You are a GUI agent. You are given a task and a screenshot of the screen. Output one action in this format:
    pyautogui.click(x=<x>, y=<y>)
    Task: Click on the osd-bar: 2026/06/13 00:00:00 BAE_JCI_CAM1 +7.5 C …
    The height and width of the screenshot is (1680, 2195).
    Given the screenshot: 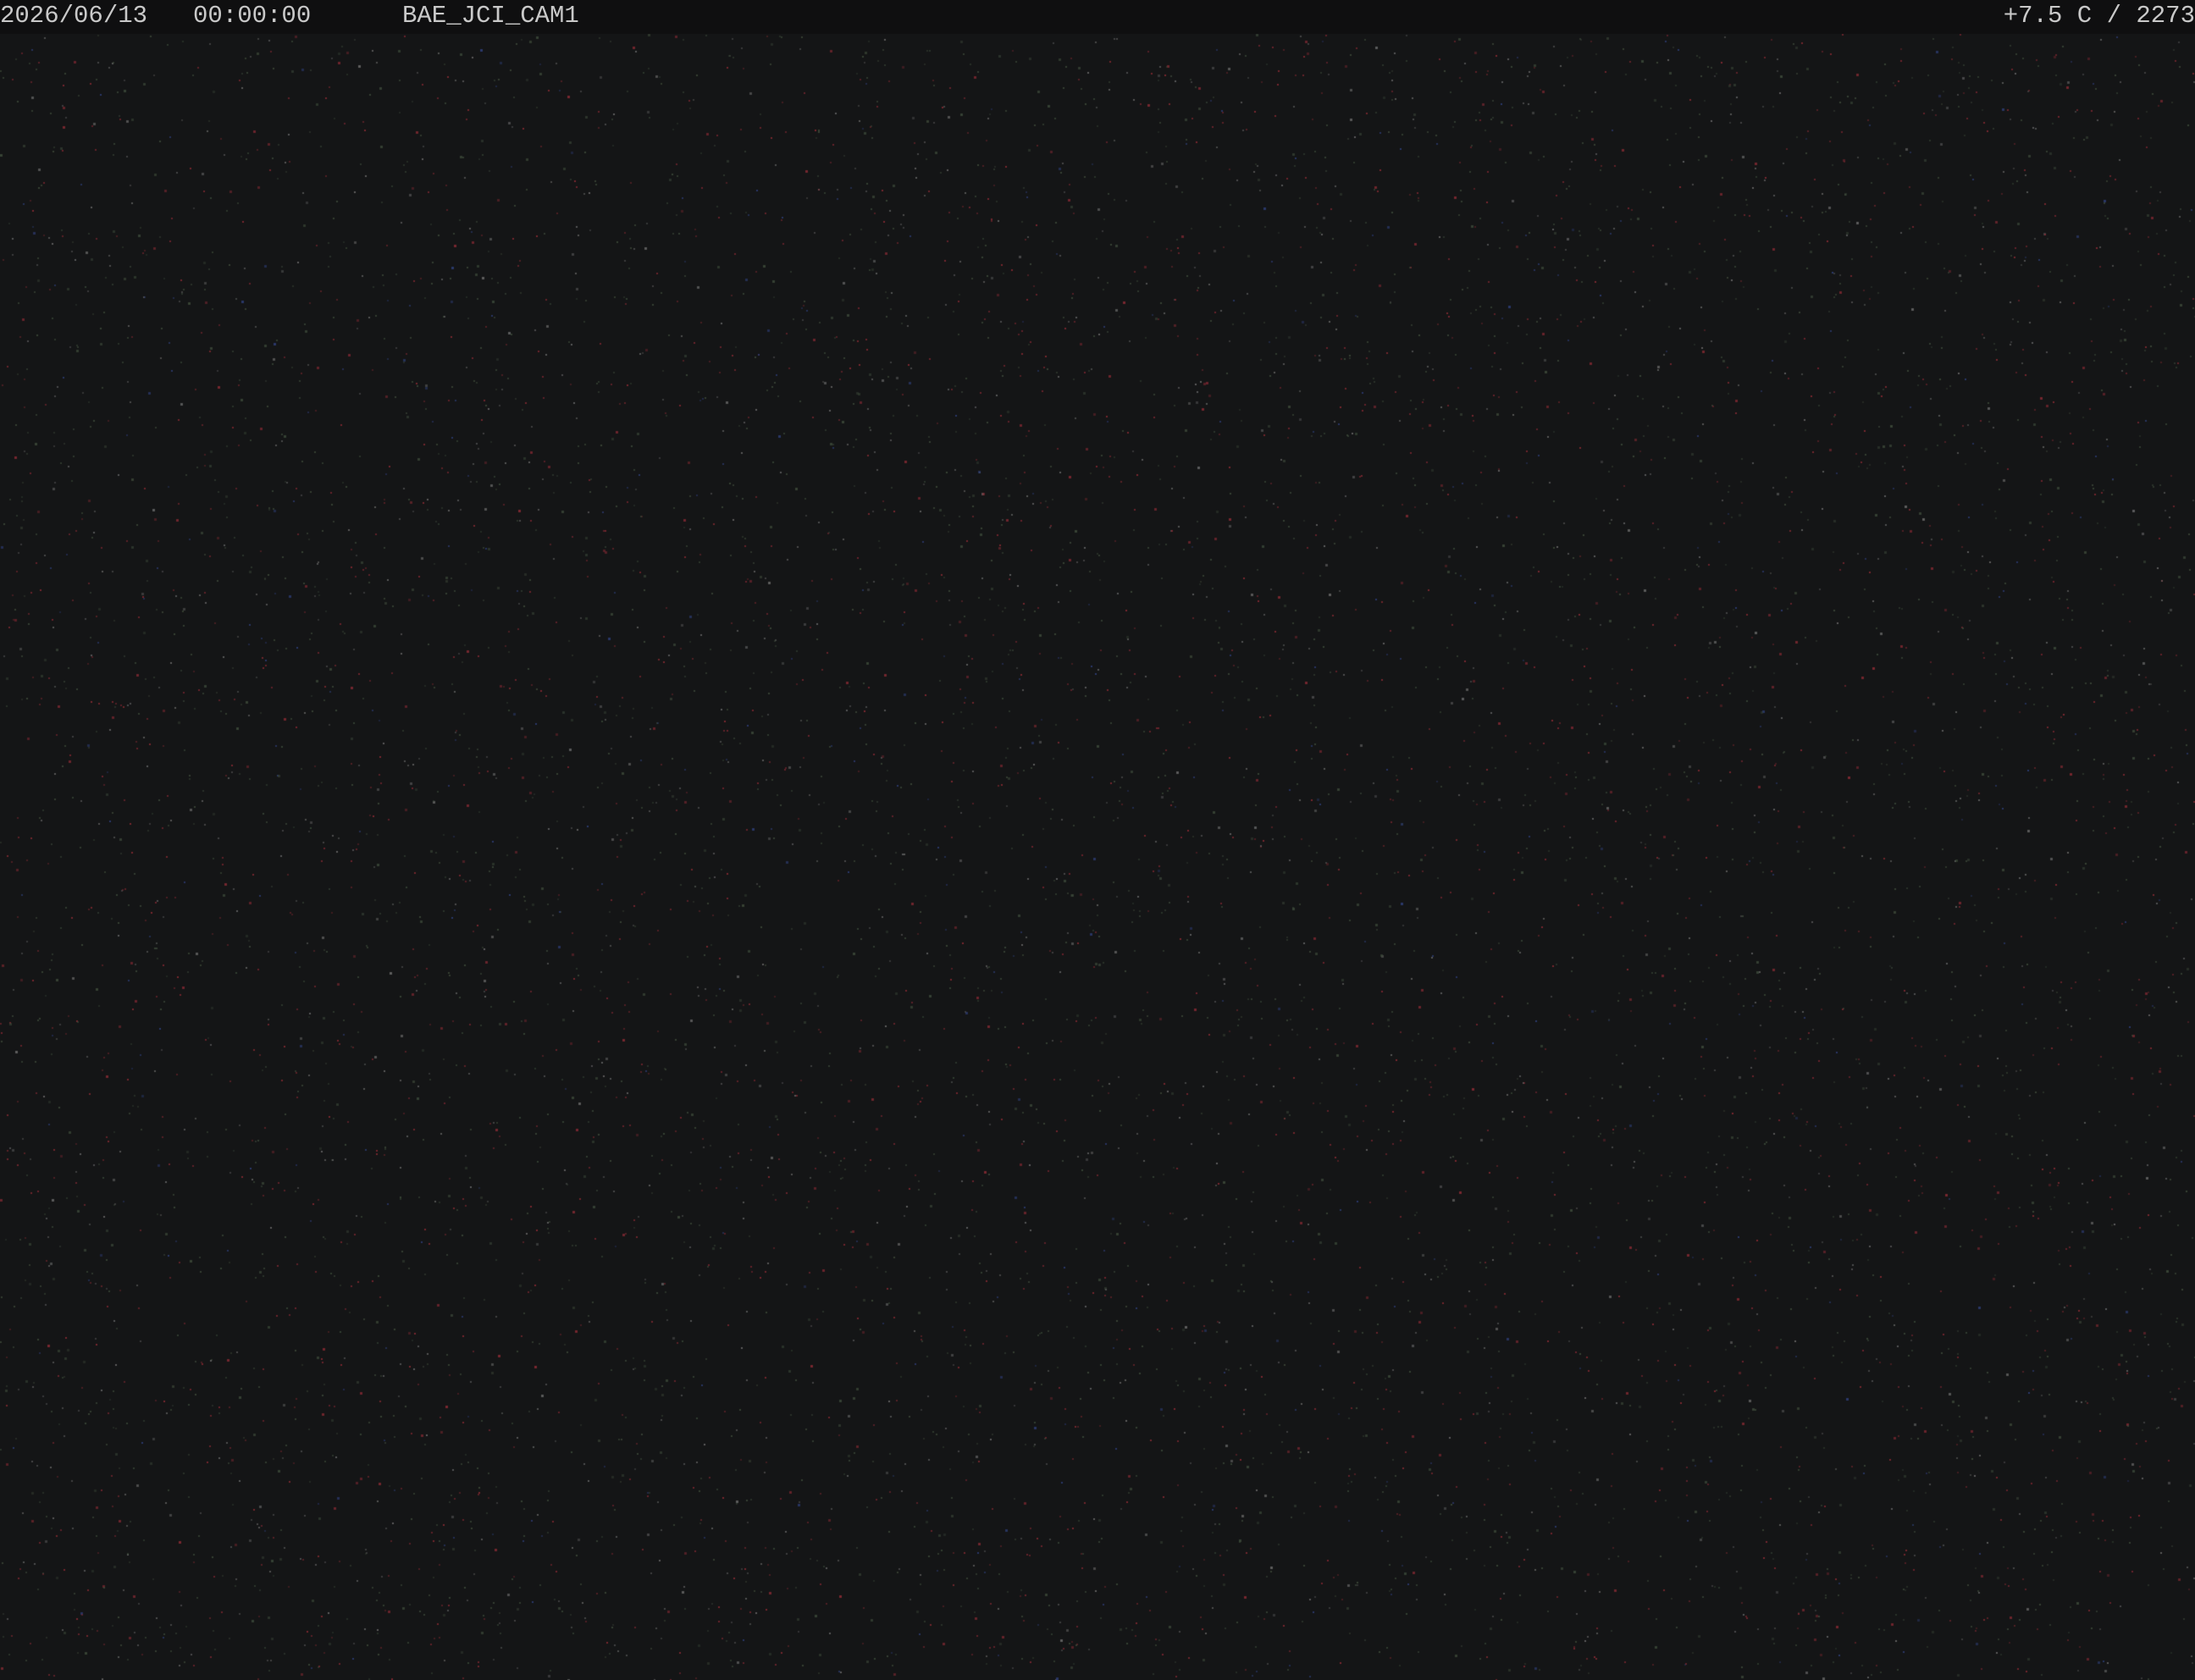 What is the action you would take?
    pyautogui.click(x=1097, y=17)
    